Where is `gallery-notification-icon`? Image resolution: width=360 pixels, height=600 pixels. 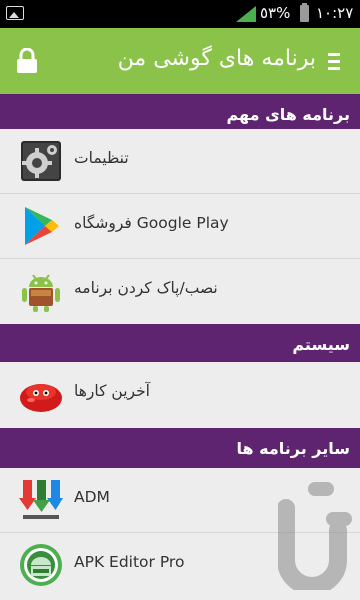 gallery-notification-icon is located at coordinates (15, 13).